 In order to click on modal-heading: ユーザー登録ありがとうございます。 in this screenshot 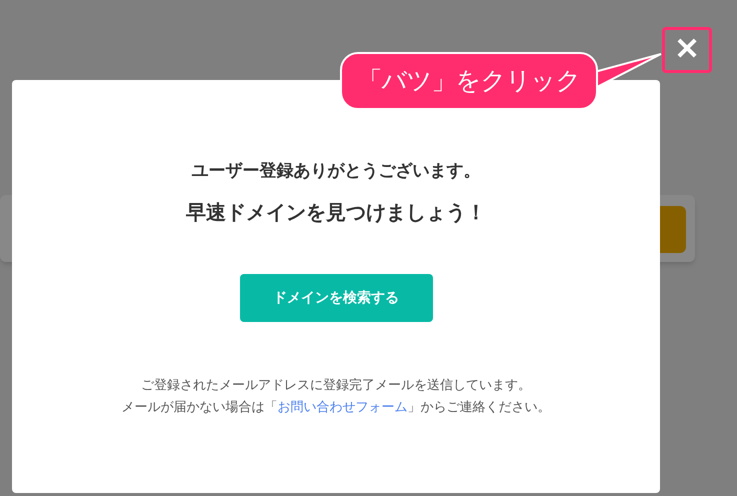, I will do `click(336, 171)`.